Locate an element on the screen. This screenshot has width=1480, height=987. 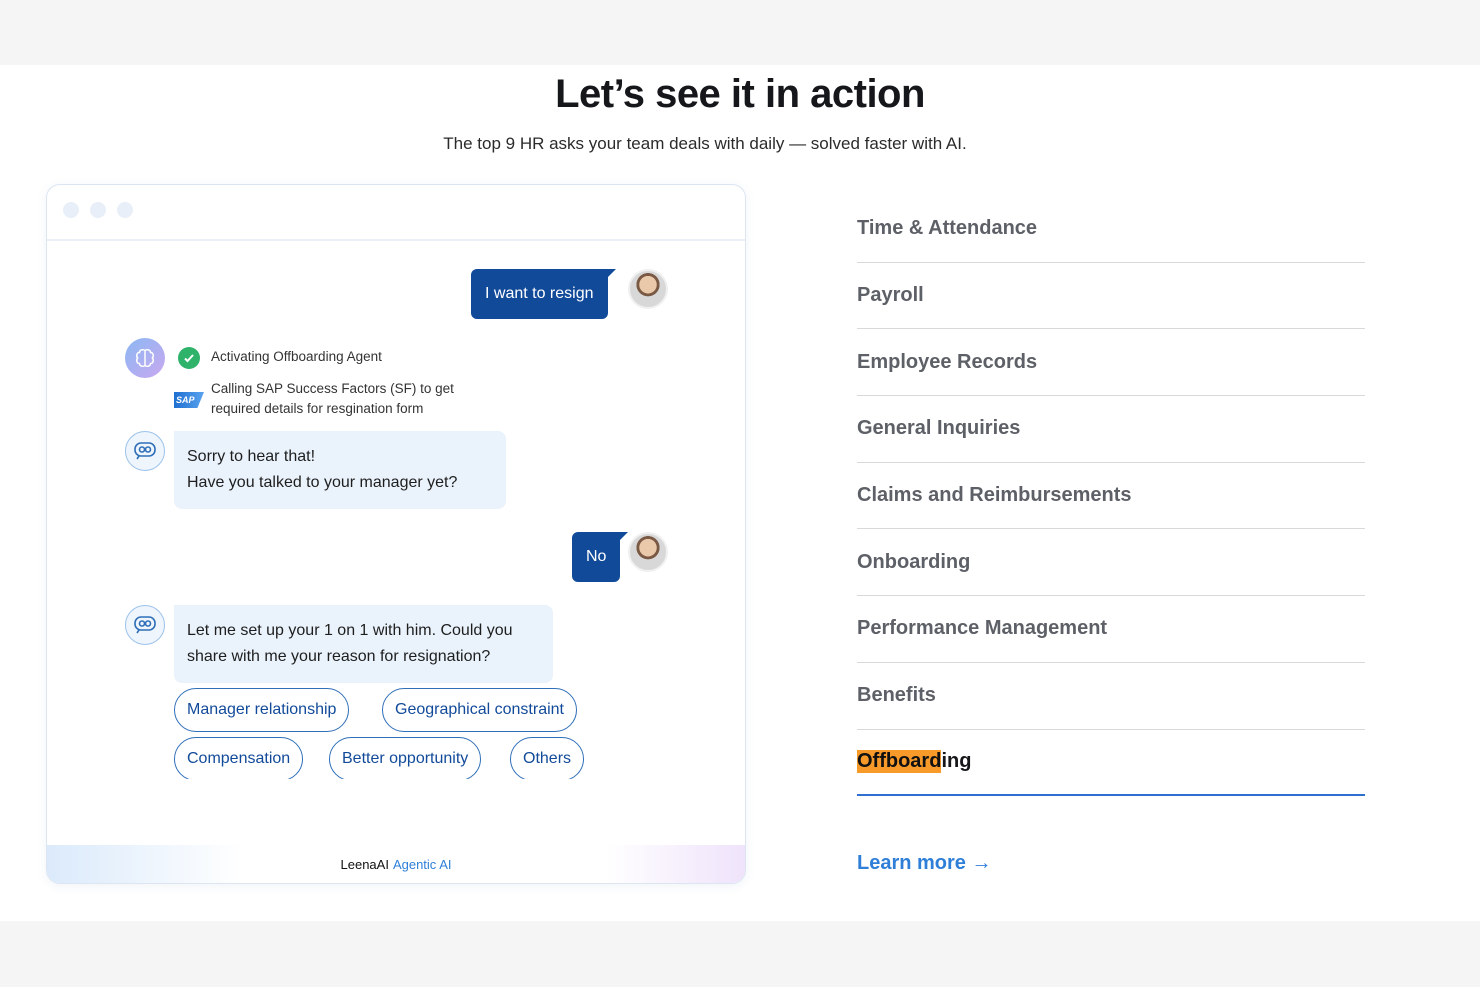
option-chip-manager-relationship: Manager relationship is located at coordinates (262, 710).